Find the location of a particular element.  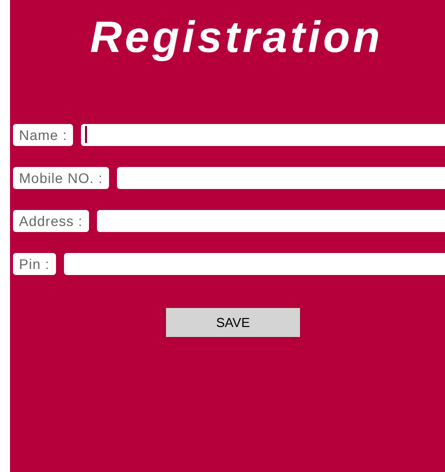

field-label: Mobile NO. : is located at coordinates (61, 177).